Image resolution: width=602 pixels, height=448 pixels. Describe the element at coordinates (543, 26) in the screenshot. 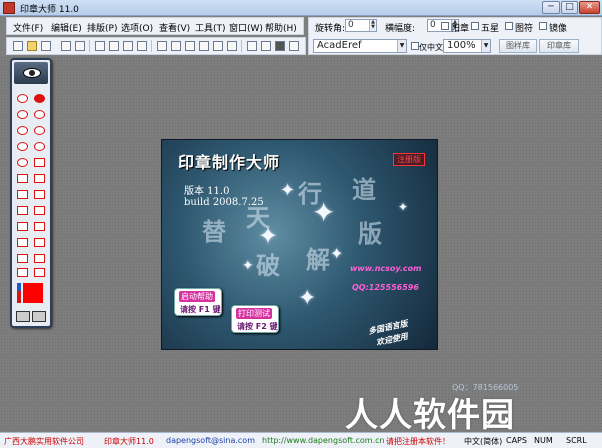

I see `checkbox-mirror` at that location.